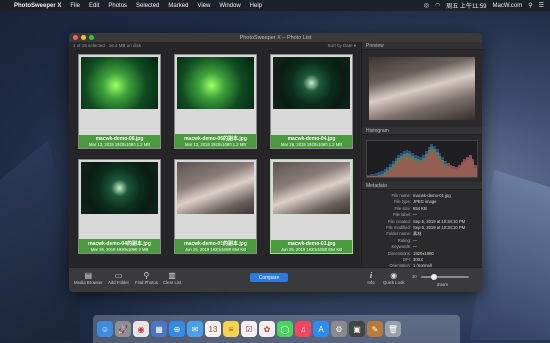 This screenshot has width=550, height=343. I want to click on music-icon: ♫, so click(303, 329).